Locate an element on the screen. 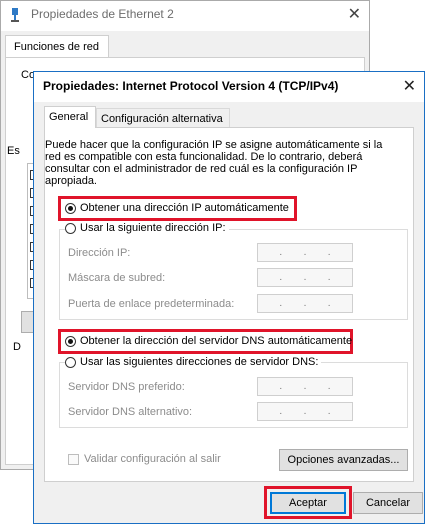 This screenshot has height=524, width=435. ip-address-label: Dirección IP: is located at coordinates (99, 253).